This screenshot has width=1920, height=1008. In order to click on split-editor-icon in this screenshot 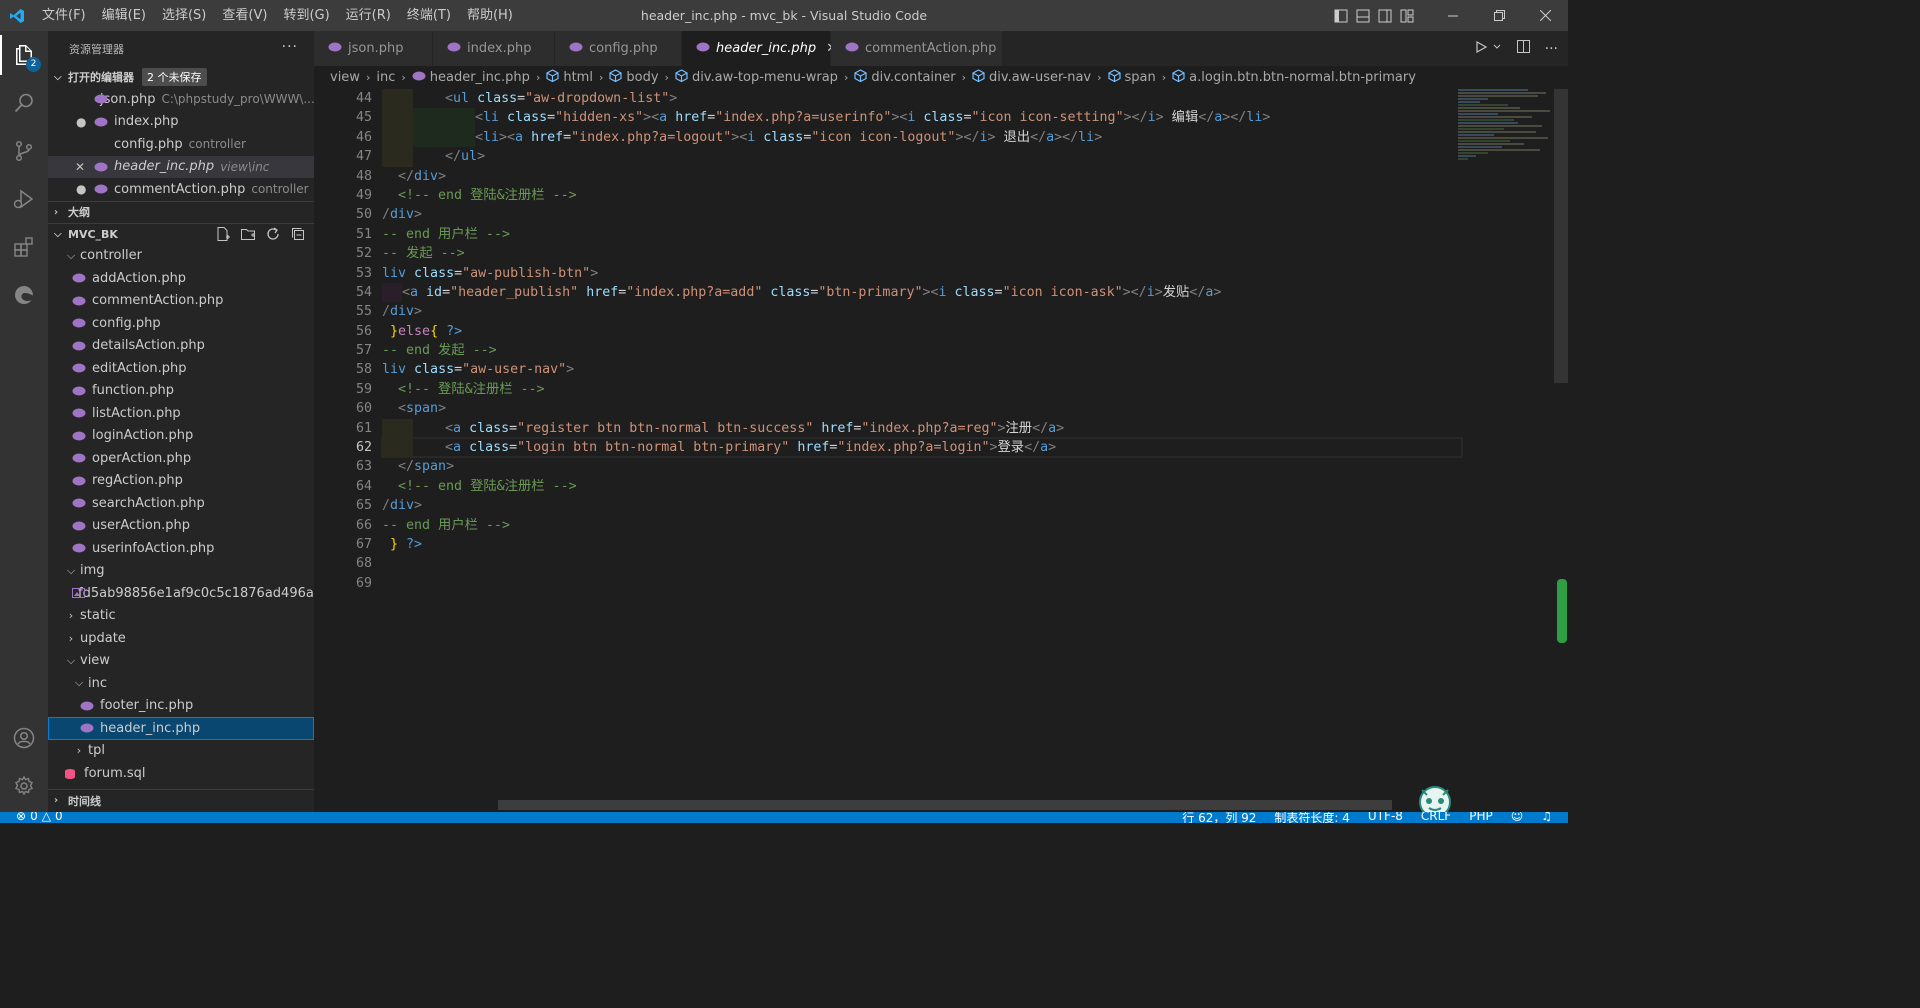, I will do `click(1523, 48)`.